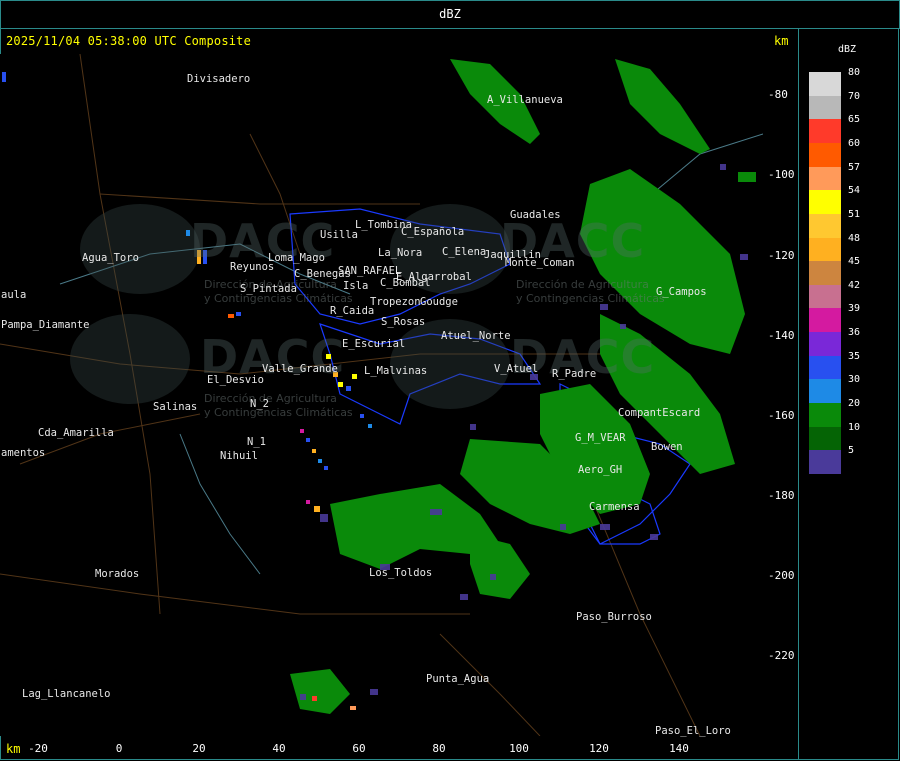  What do you see at coordinates (278, 412) in the screenshot?
I see `watermark-line2-3: y Contingencias Climáticas` at bounding box center [278, 412].